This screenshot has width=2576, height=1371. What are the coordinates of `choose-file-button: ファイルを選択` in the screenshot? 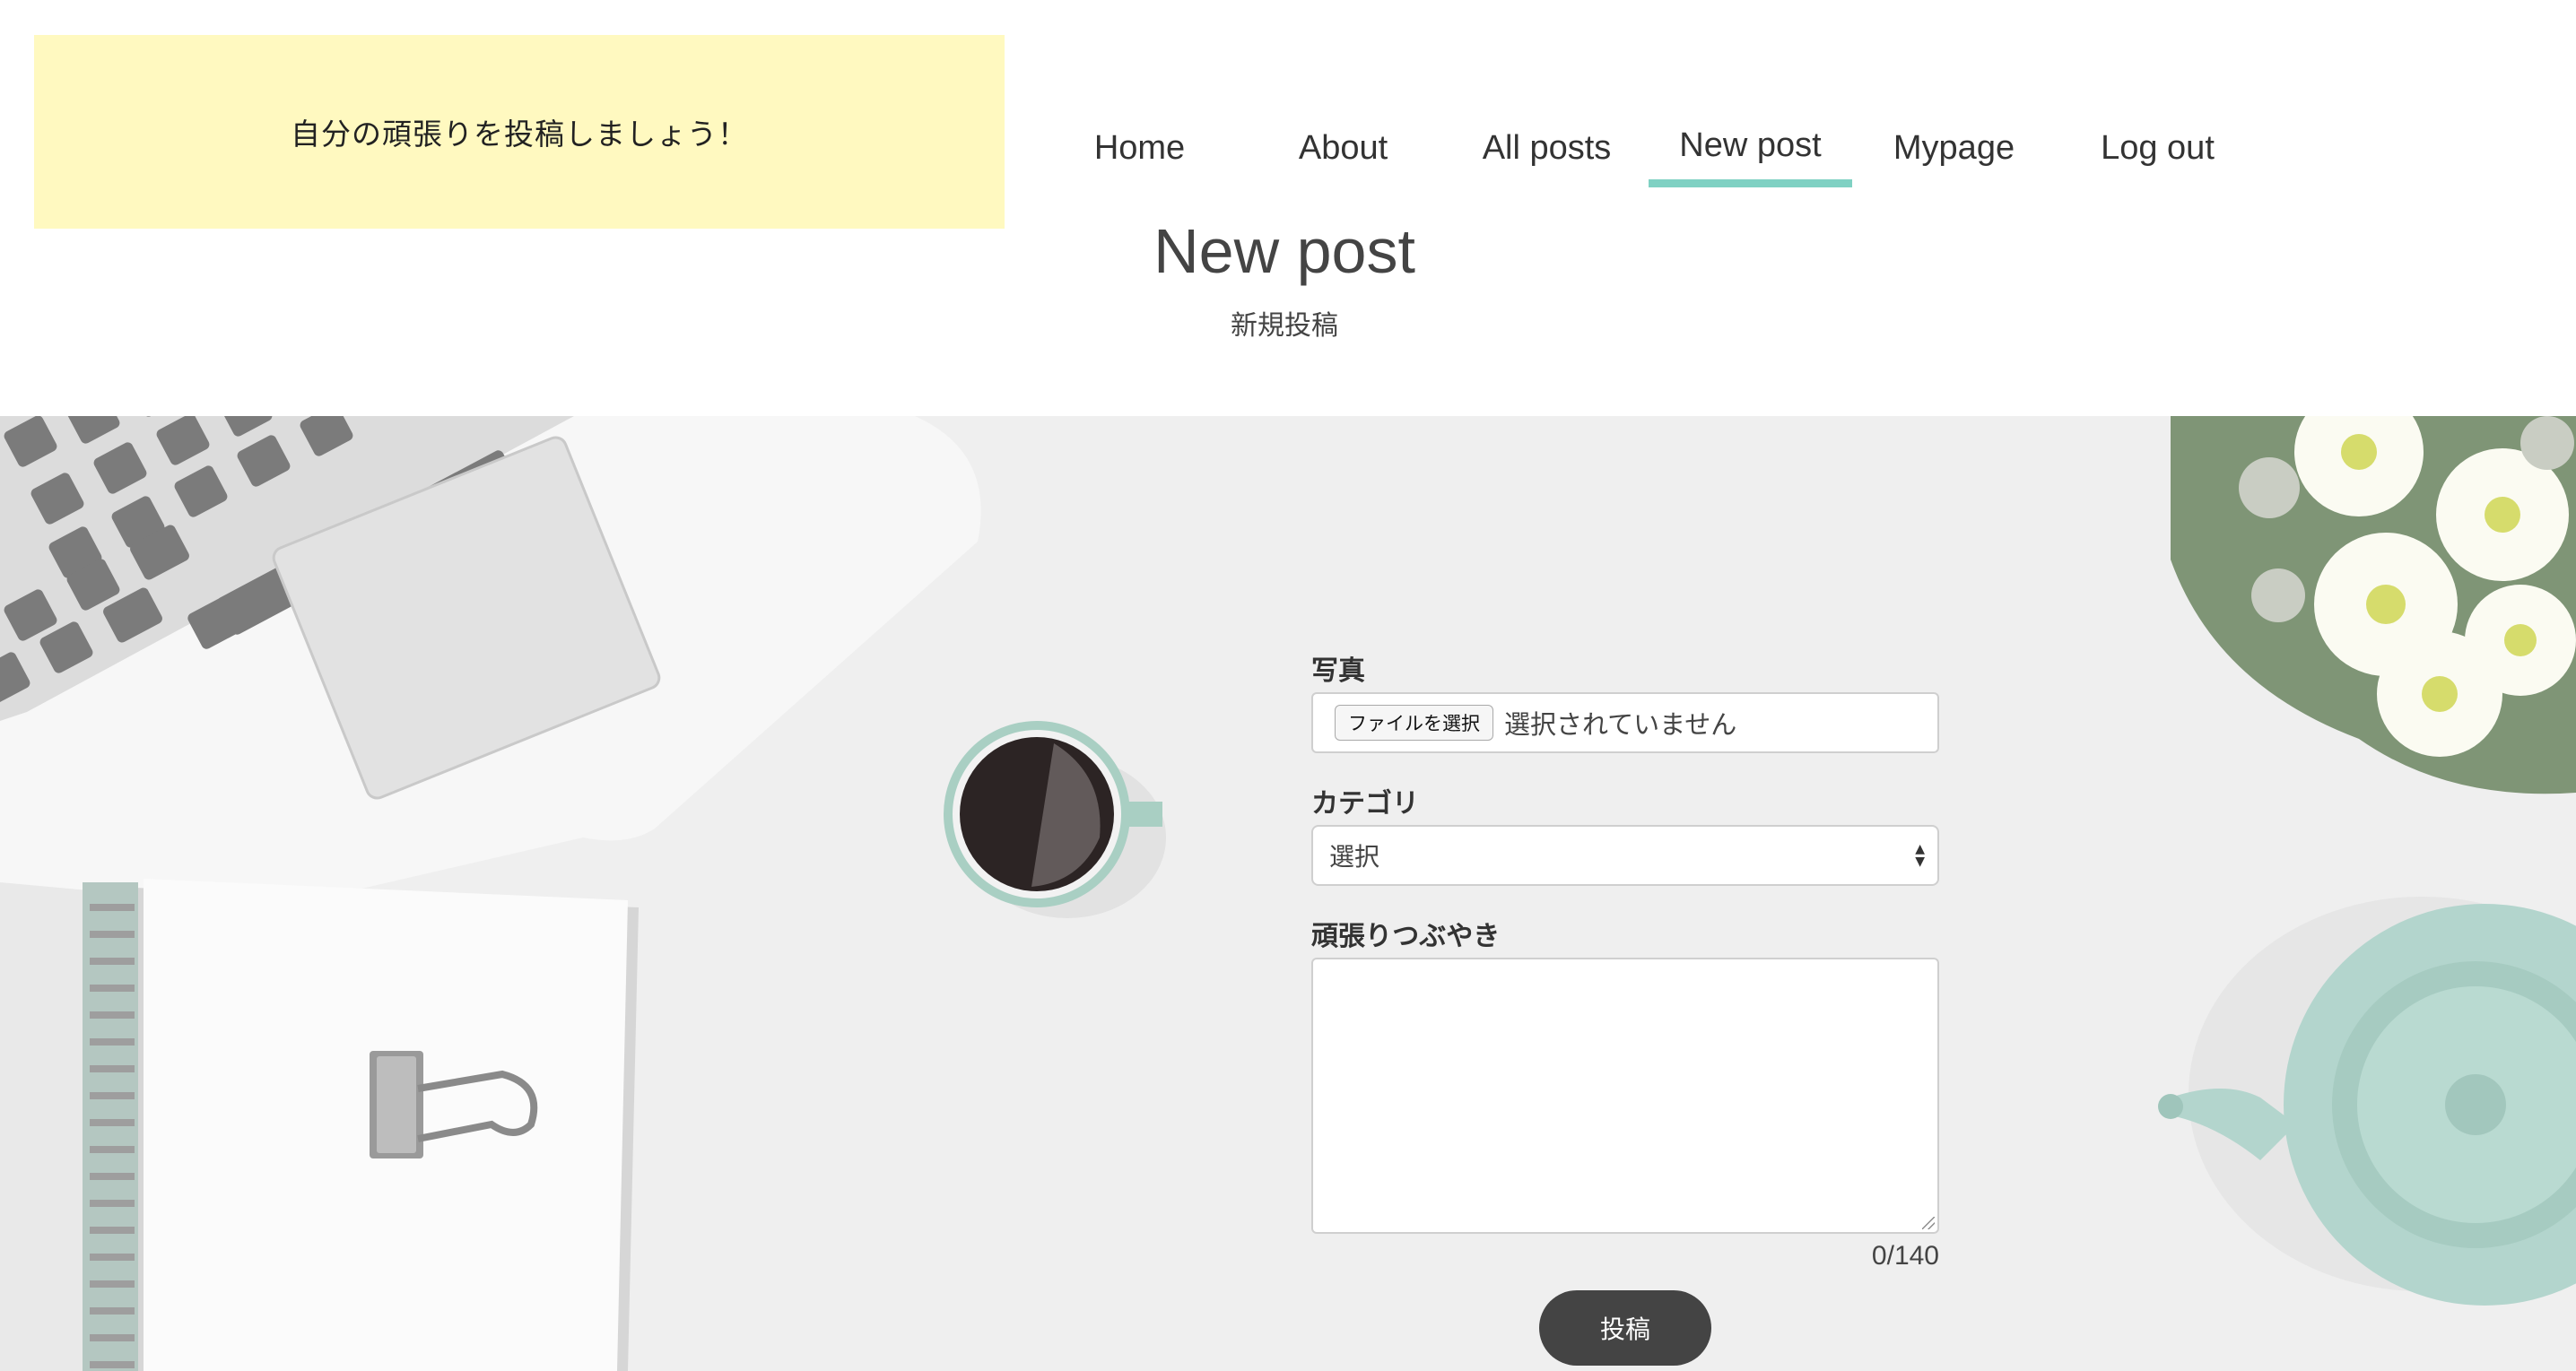 It's located at (1414, 723).